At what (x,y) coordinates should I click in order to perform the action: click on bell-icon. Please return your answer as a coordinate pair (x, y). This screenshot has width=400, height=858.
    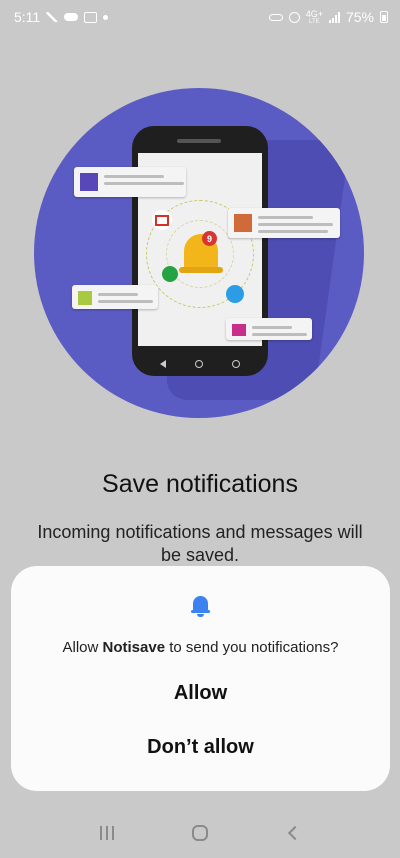
    Looking at the image, I should click on (200, 606).